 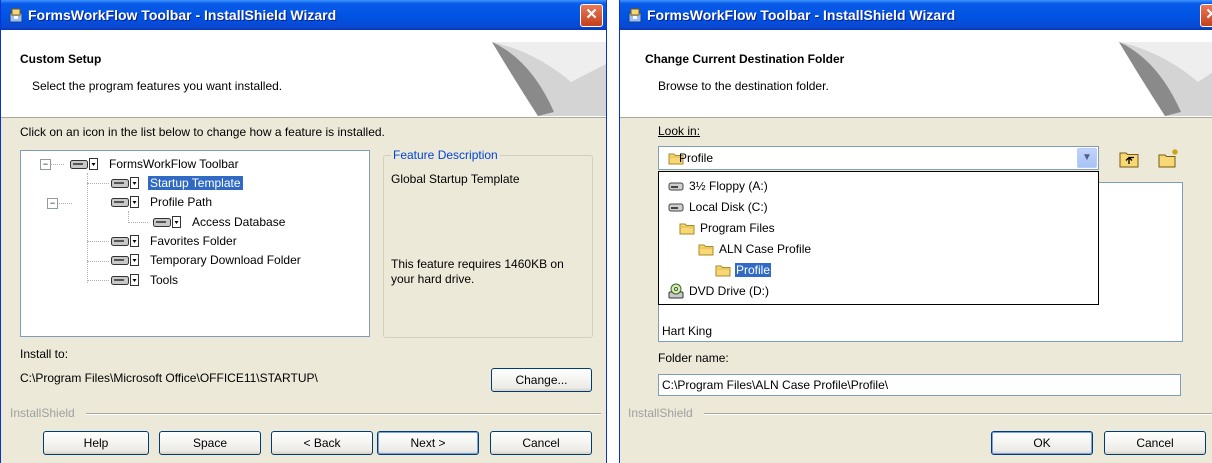 I want to click on header-title: Custom Setup, so click(x=61, y=59).